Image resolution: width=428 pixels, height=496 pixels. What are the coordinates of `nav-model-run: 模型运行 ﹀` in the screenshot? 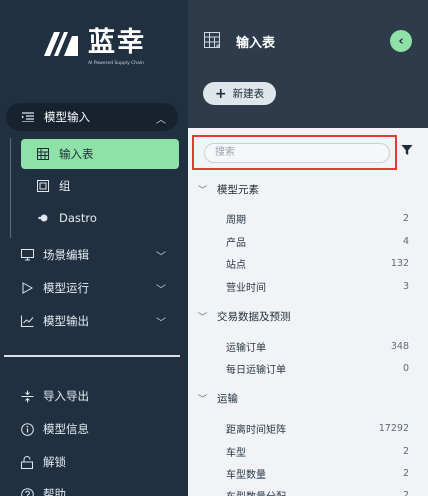 It's located at (95, 288).